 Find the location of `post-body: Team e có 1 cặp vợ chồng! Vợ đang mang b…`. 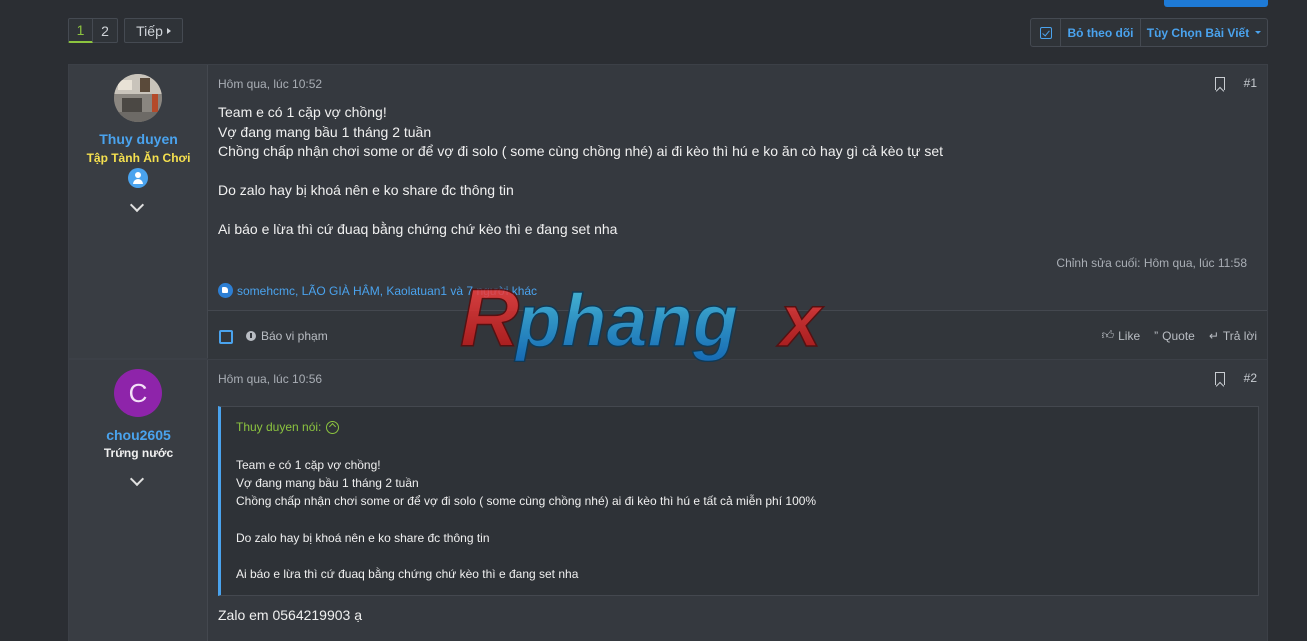

post-body: Team e có 1 cặp vợ chồng! Vợ đang mang b… is located at coordinates (580, 171).